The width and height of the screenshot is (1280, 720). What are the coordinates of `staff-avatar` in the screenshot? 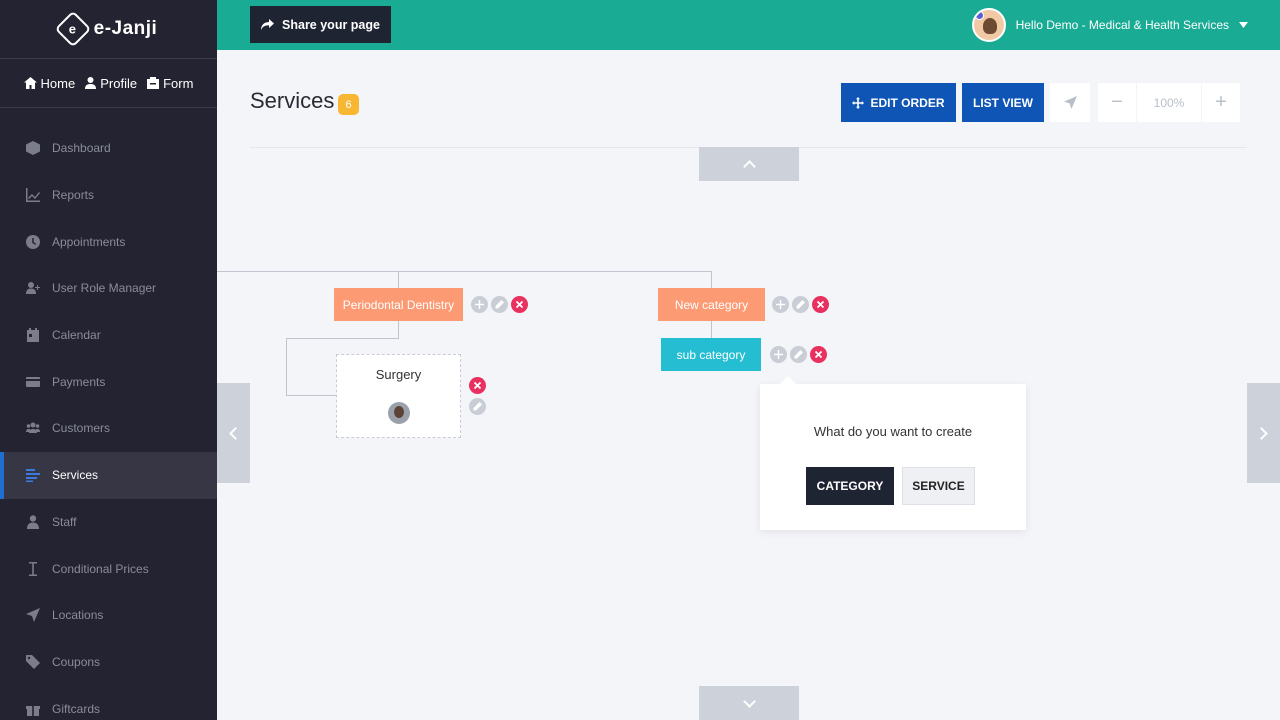 It's located at (399, 413).